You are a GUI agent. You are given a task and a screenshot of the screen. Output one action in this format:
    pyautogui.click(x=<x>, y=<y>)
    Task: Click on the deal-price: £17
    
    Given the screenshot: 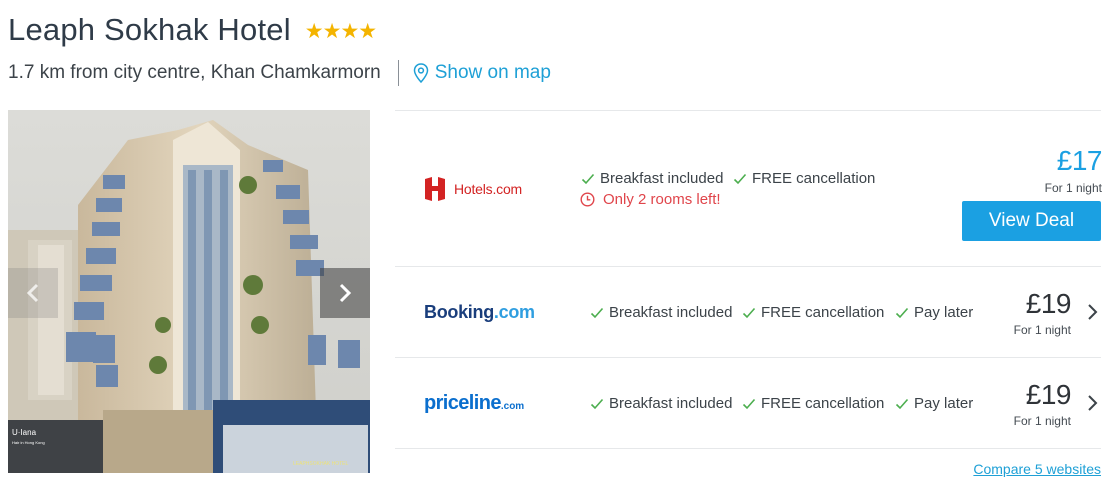 What is the action you would take?
    pyautogui.click(x=1079, y=160)
    